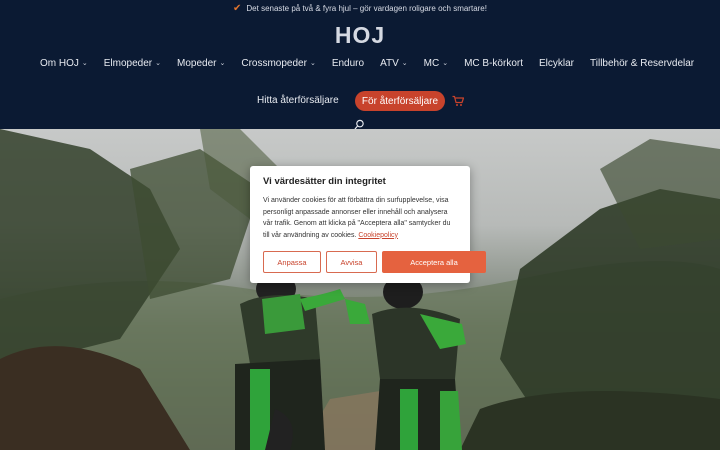  I want to click on nav-item-label: MC B-körkort, so click(493, 63).